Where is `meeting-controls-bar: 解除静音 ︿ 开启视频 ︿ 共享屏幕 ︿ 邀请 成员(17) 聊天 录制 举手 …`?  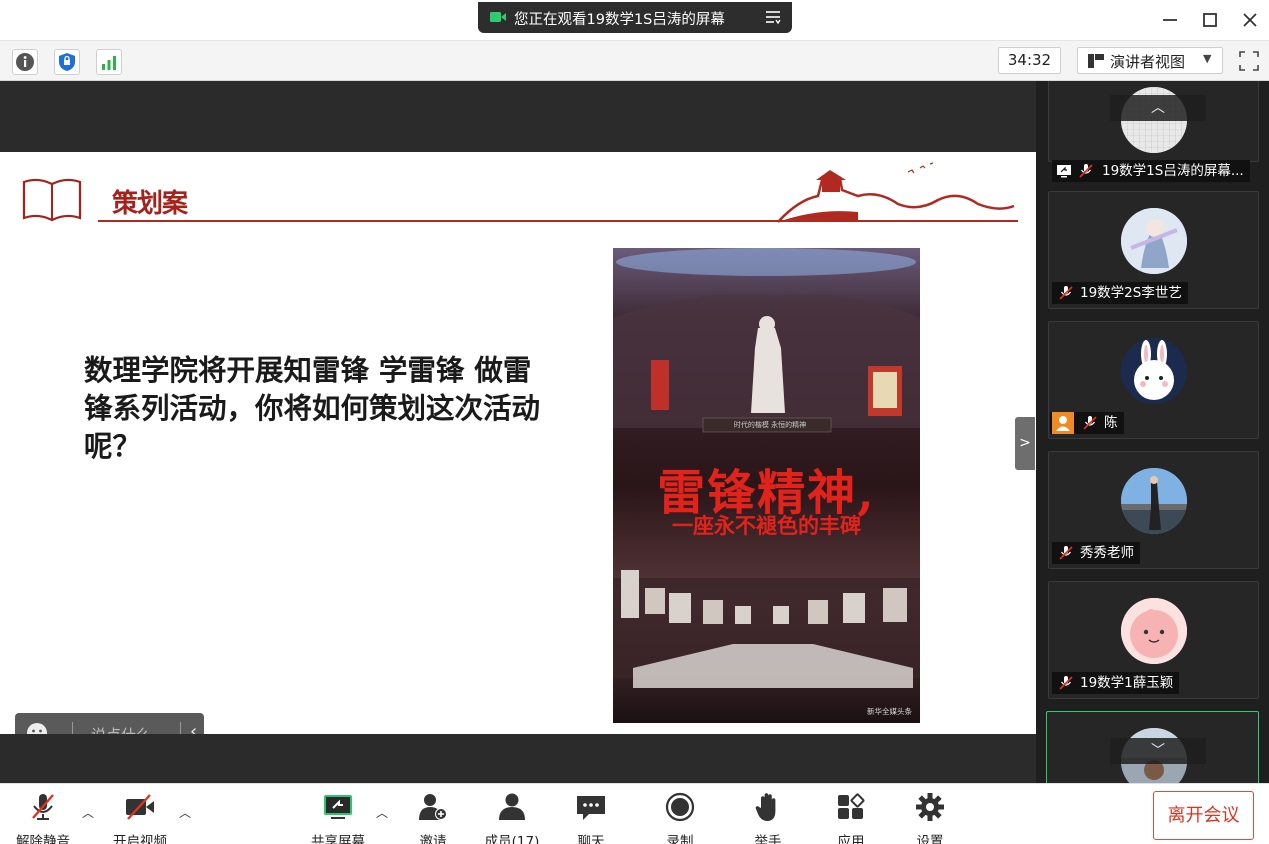 meeting-controls-bar: 解除静音 ︿ 开启视频 ︿ 共享屏幕 ︿ 邀请 成员(17) 聊天 录制 举手 … is located at coordinates (634, 813).